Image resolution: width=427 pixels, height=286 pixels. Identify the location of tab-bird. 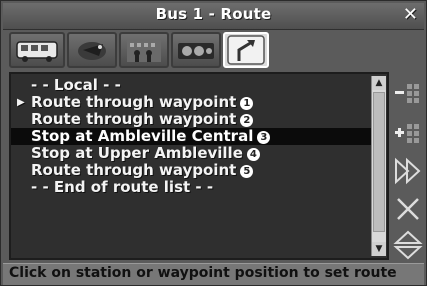
(92, 50).